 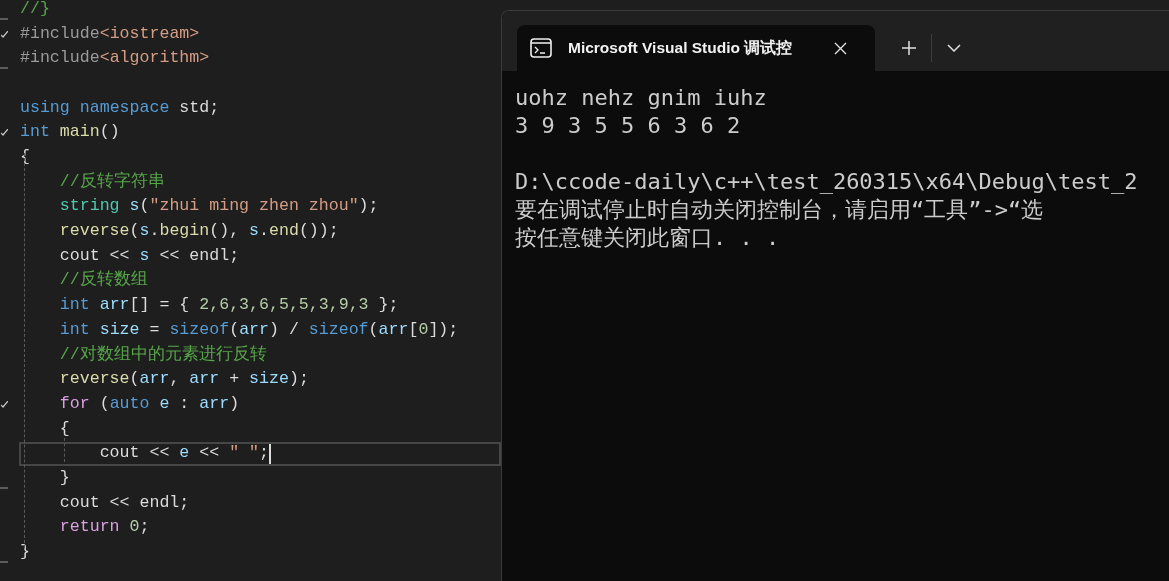 What do you see at coordinates (641, 98) in the screenshot?
I see `console-output-line: uohz nehz gnim iuhz` at bounding box center [641, 98].